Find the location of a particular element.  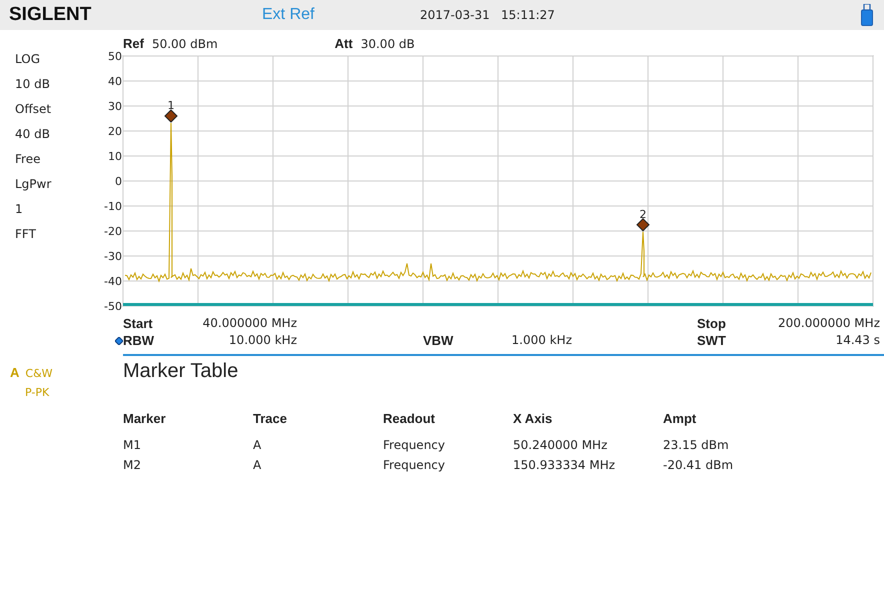

param-label: Stop is located at coordinates (712, 323).